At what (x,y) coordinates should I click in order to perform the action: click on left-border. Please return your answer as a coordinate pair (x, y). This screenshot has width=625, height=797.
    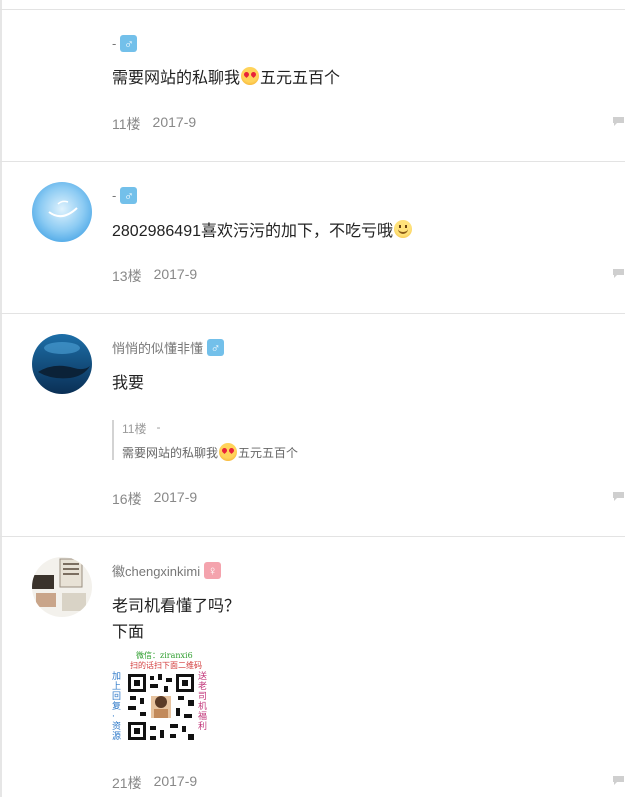
    Looking at the image, I should click on (1, 398).